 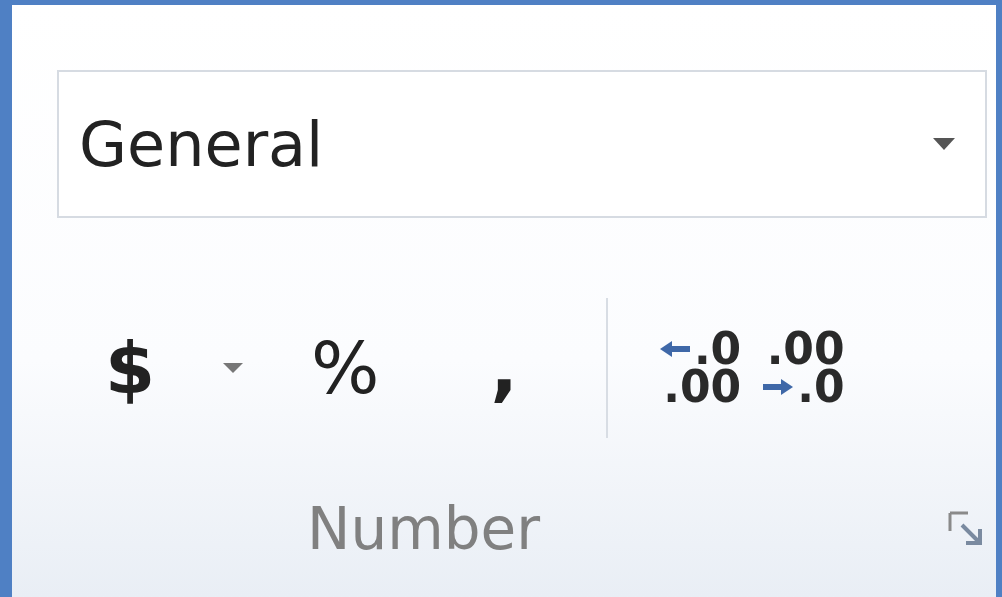 What do you see at coordinates (130, 367) in the screenshot?
I see `format-button: $` at bounding box center [130, 367].